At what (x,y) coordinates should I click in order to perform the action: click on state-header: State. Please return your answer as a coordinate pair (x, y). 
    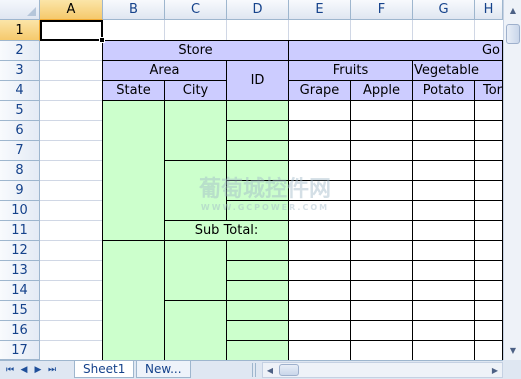
    Looking at the image, I should click on (133, 90).